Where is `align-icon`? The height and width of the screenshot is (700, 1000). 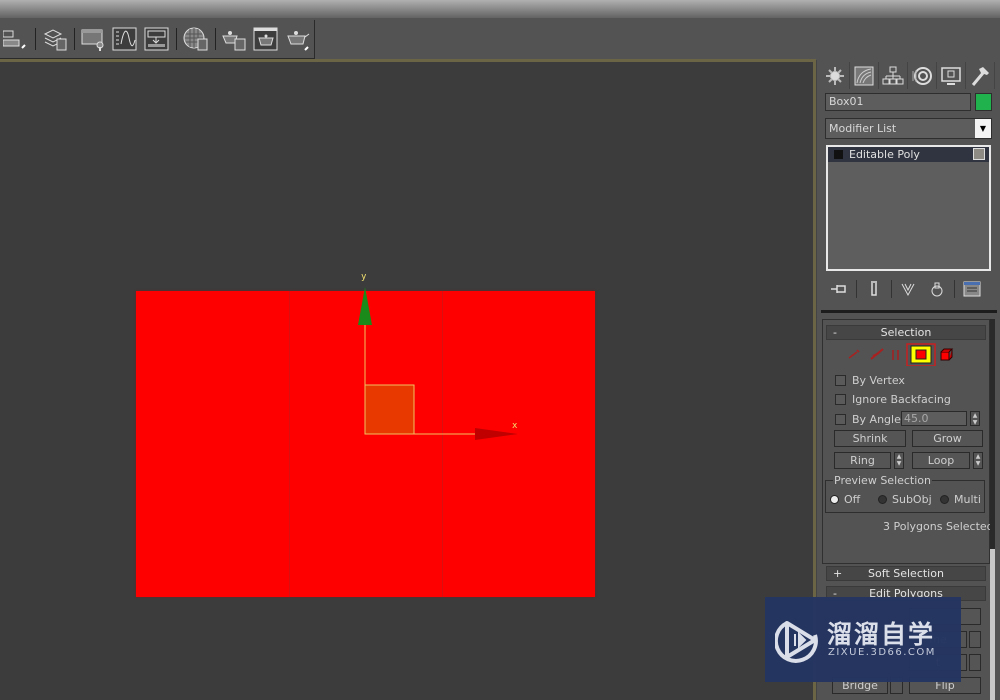
align-icon is located at coordinates (14, 39).